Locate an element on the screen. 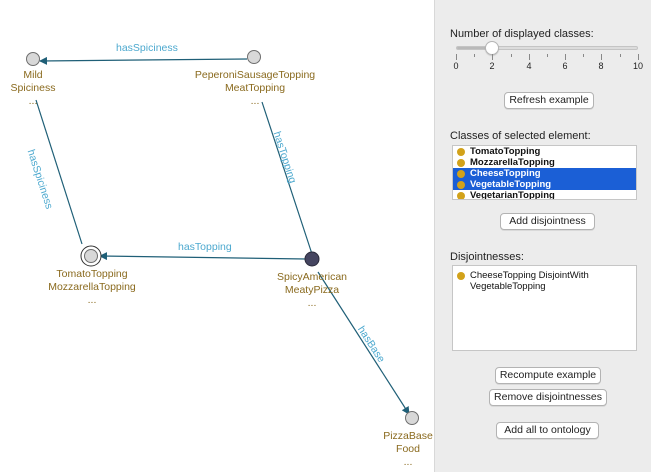 The width and height of the screenshot is (651, 472). class-item-mozzarella-topping: MozzarellaTopping is located at coordinates (544, 162).